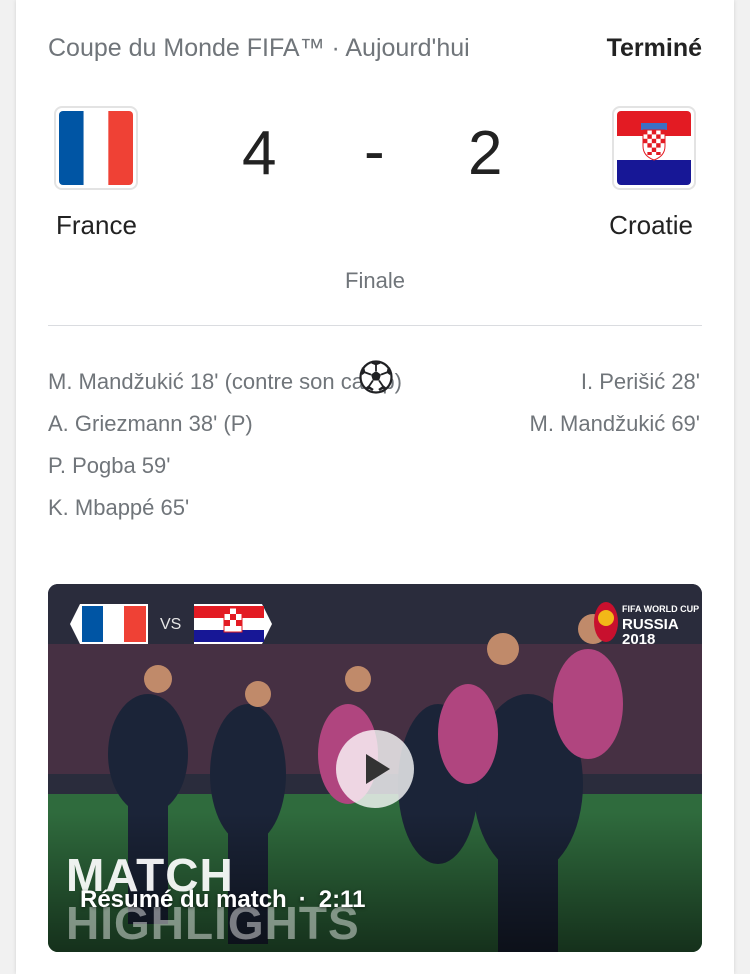 This screenshot has width=750, height=974. I want to click on scorer-item: I. Perišić 28', so click(640, 381).